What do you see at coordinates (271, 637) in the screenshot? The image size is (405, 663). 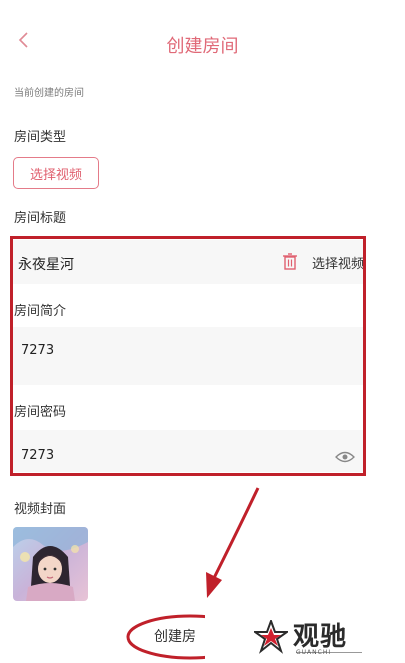 I see `star-logo-icon` at bounding box center [271, 637].